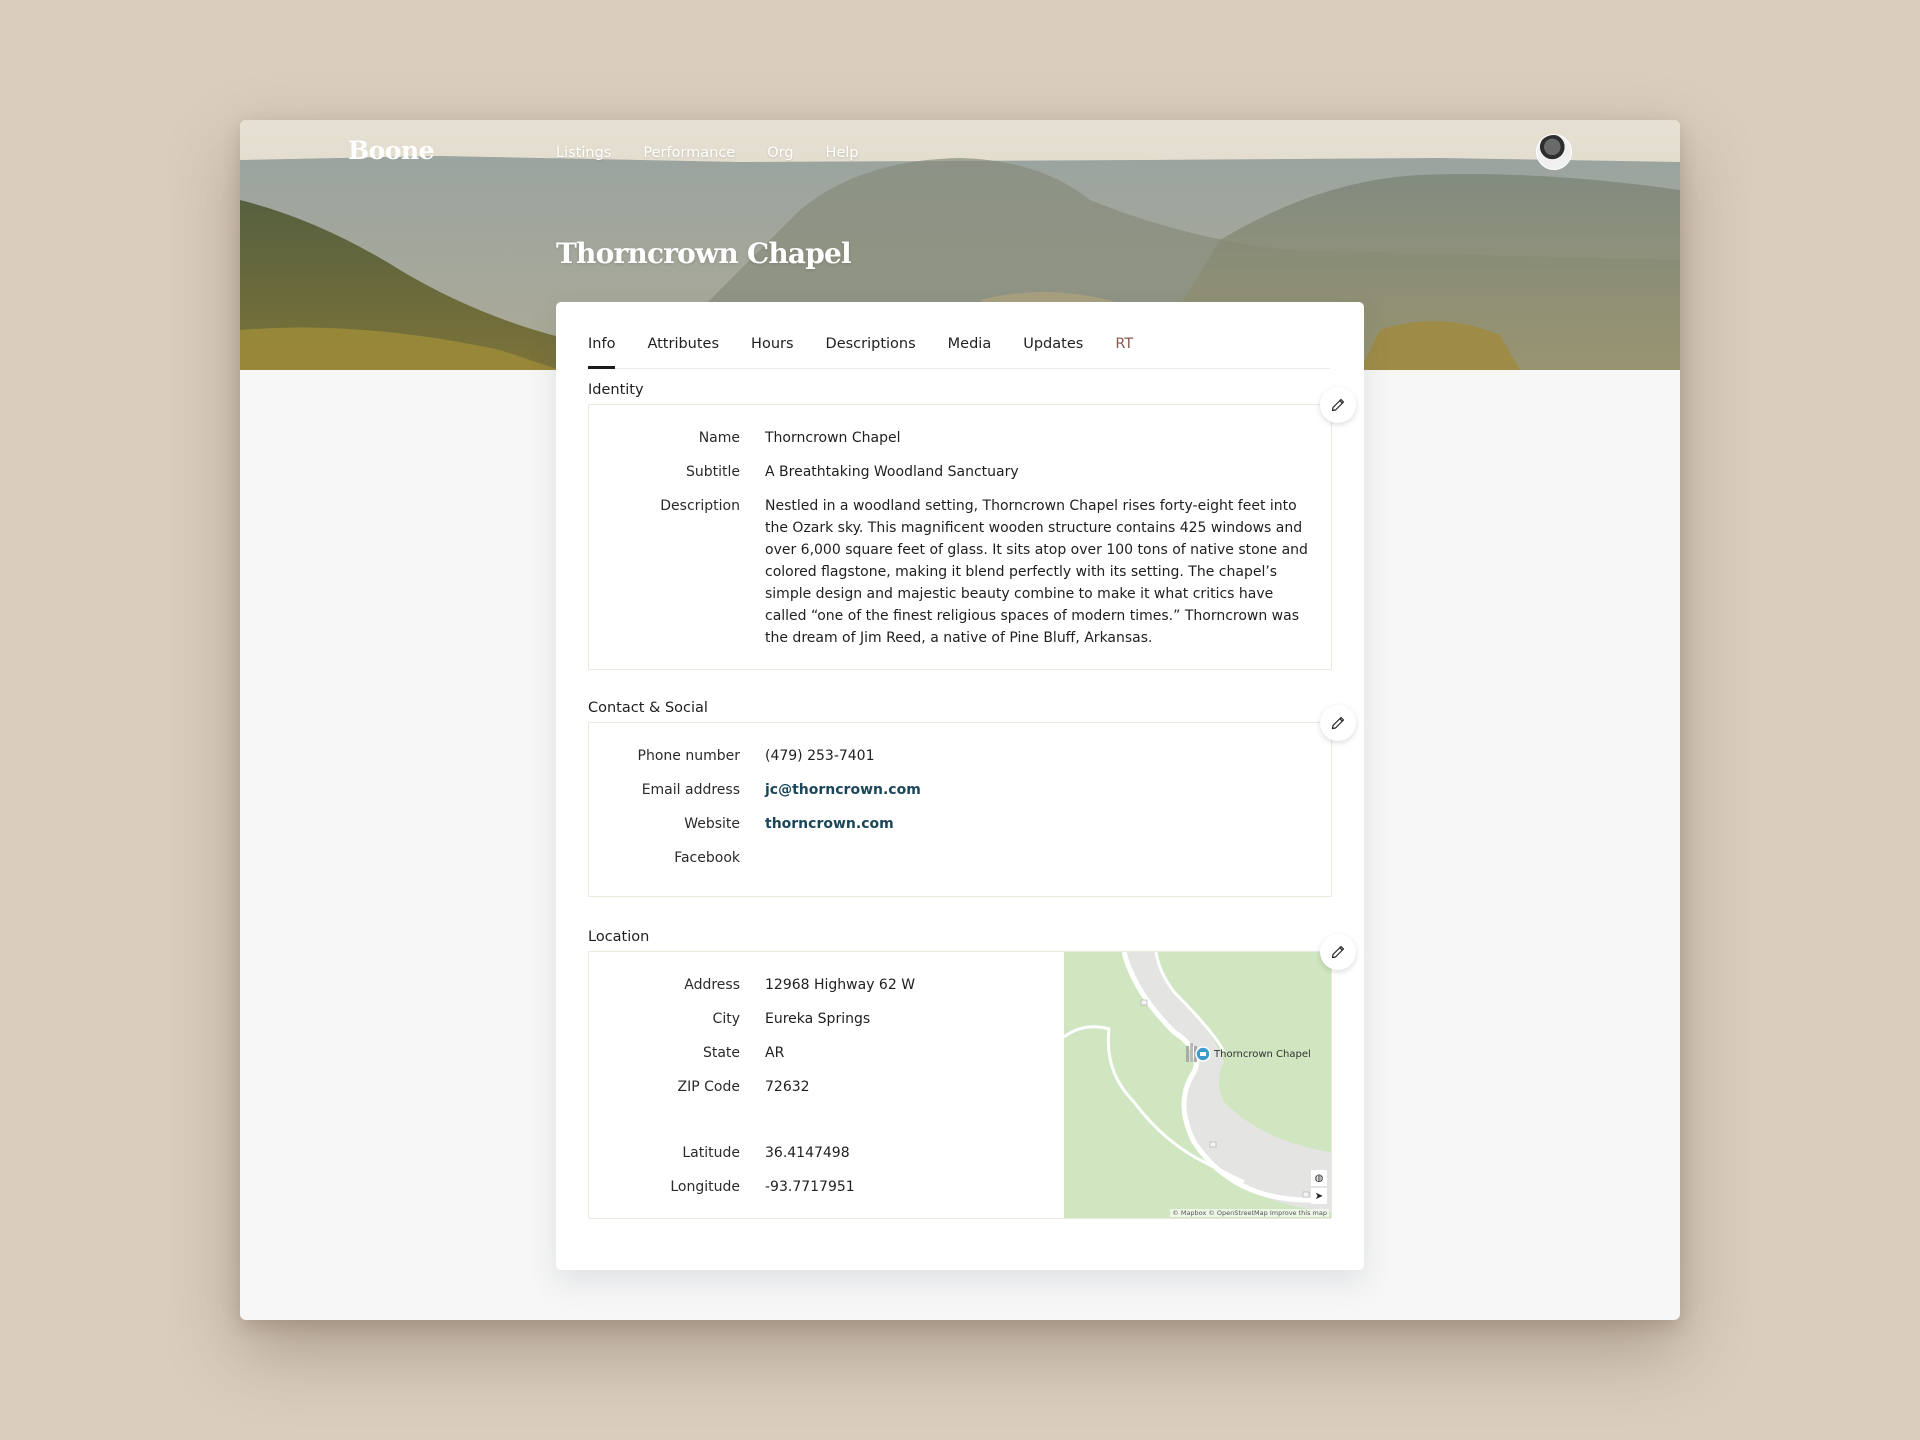 This screenshot has width=1920, height=1440. I want to click on nav-org: Org, so click(780, 153).